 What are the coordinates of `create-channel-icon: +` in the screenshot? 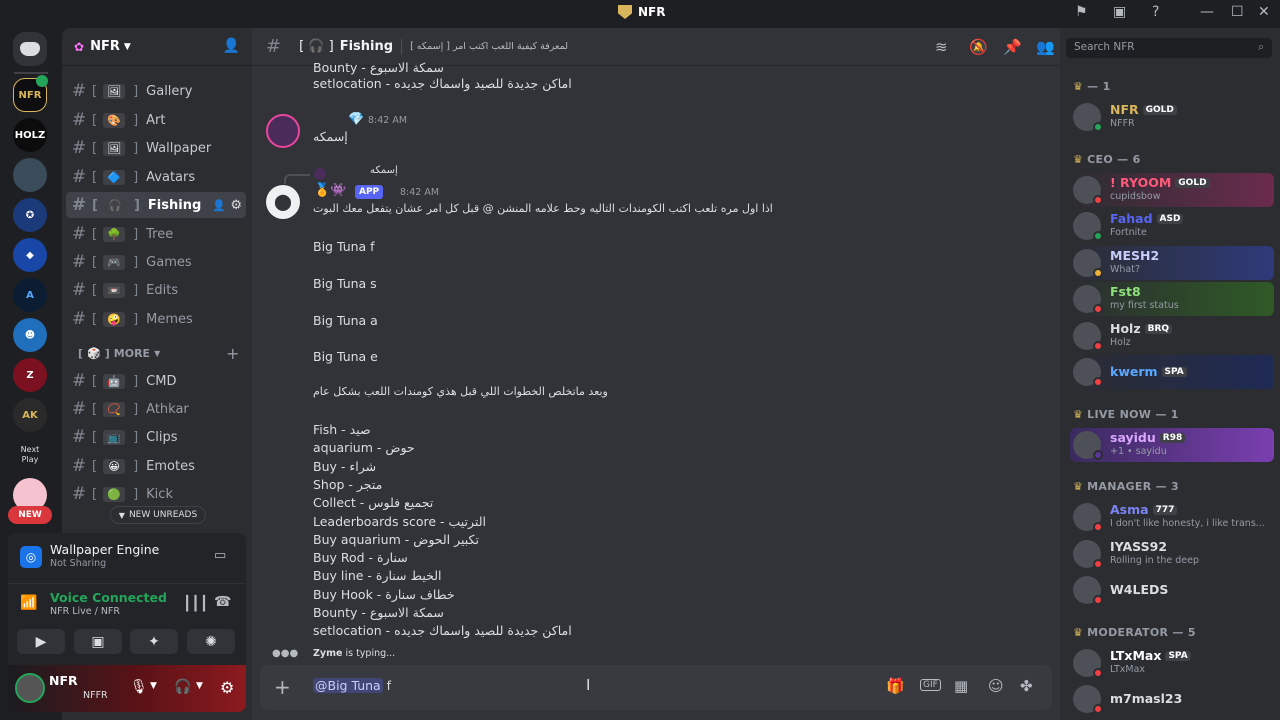 It's located at (232, 353).